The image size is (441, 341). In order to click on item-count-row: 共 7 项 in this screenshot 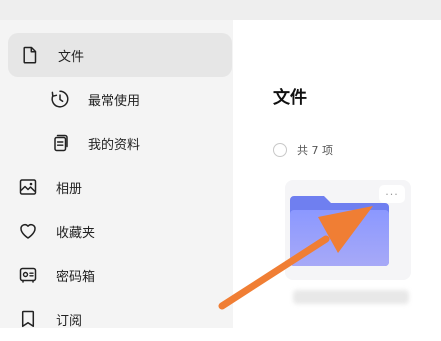, I will do `click(303, 150)`.